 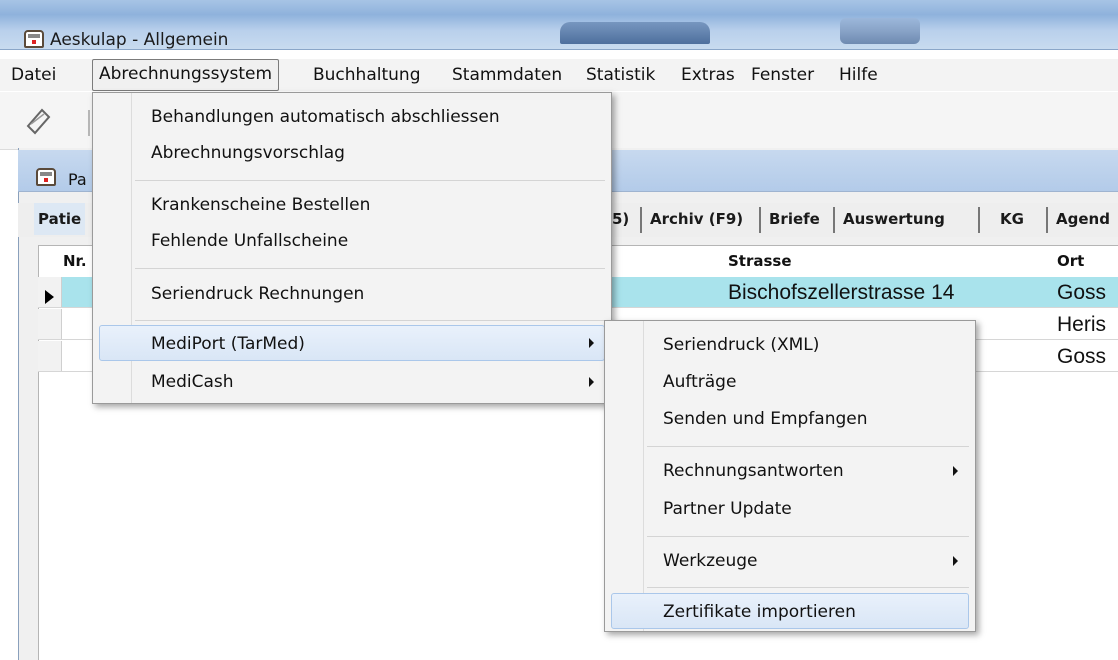 I want to click on tab-auswertung: Auswertung, so click(x=894, y=219).